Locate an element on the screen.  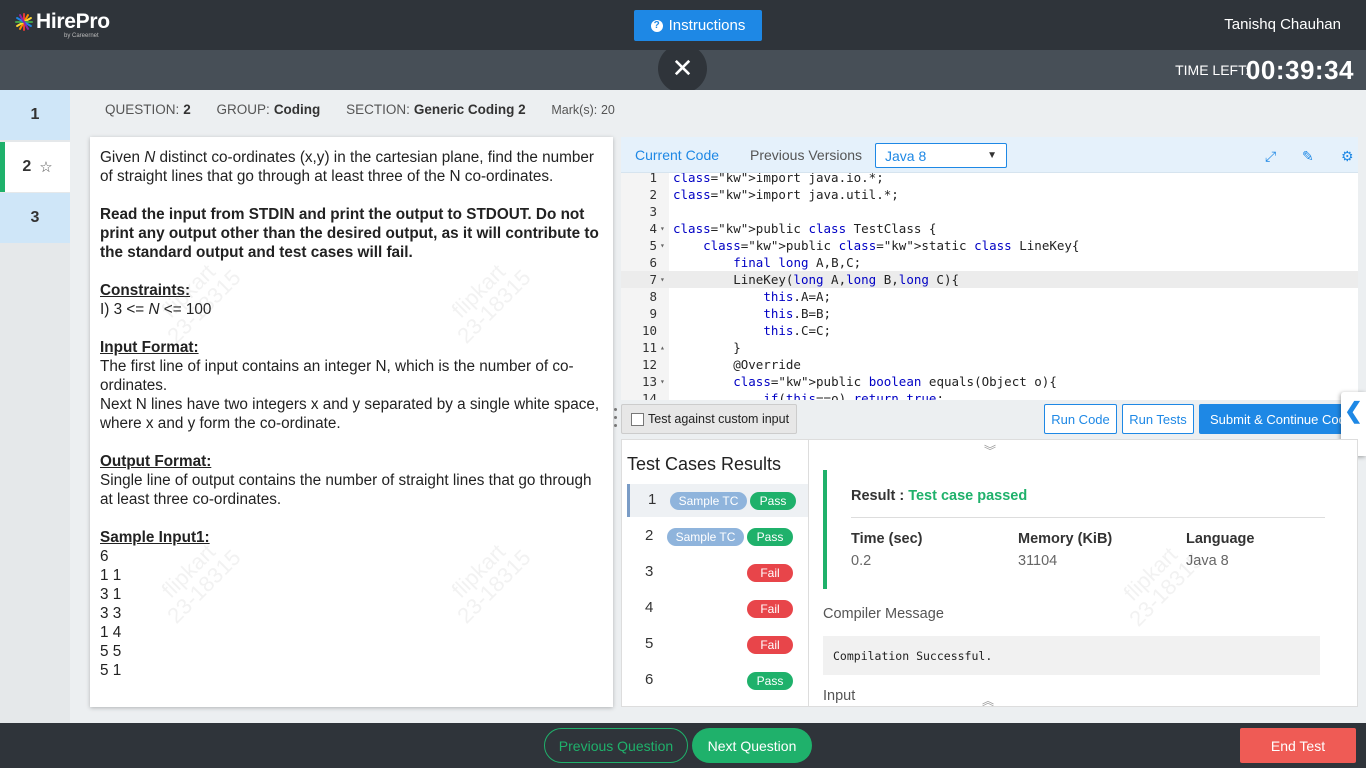
code-line: 6 final long A,B,C; is located at coordinates (989, 262).